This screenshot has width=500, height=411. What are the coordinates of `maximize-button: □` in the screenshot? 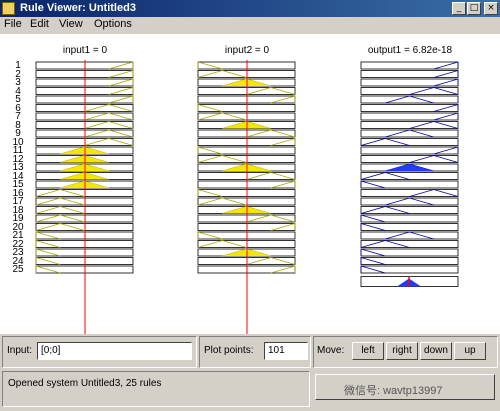 It's located at (474, 8).